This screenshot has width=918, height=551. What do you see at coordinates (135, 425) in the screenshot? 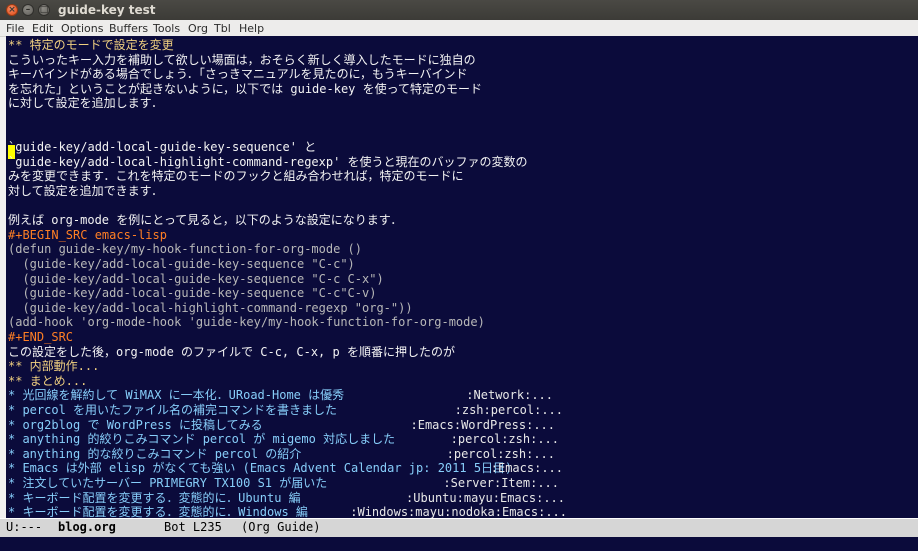
I see `org-heading-item: * org2blog で WordPress に投稿してみる` at bounding box center [135, 425].